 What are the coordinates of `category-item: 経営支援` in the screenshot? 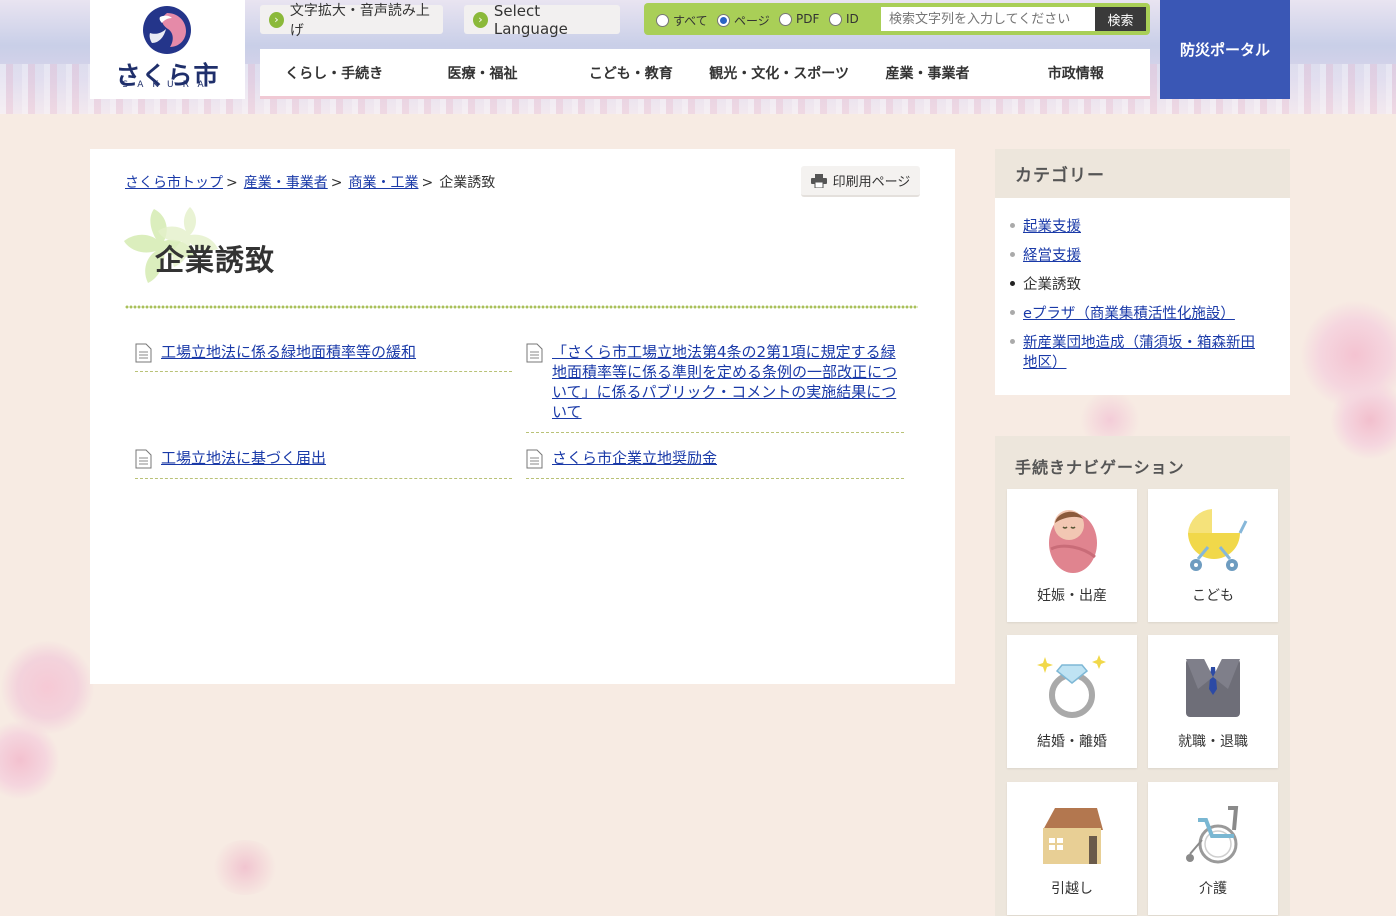 It's located at (1136, 256).